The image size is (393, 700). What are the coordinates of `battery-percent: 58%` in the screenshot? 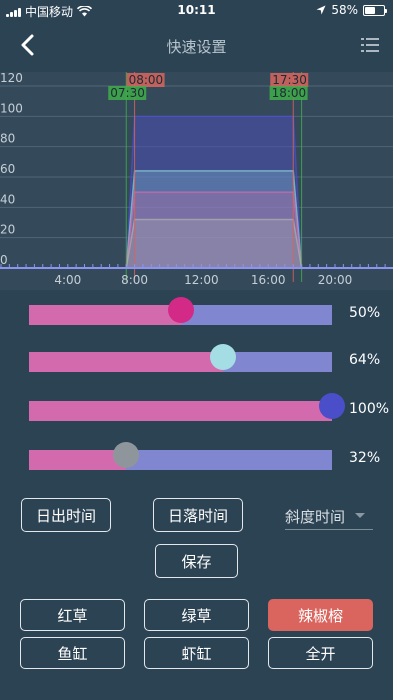 It's located at (344, 10).